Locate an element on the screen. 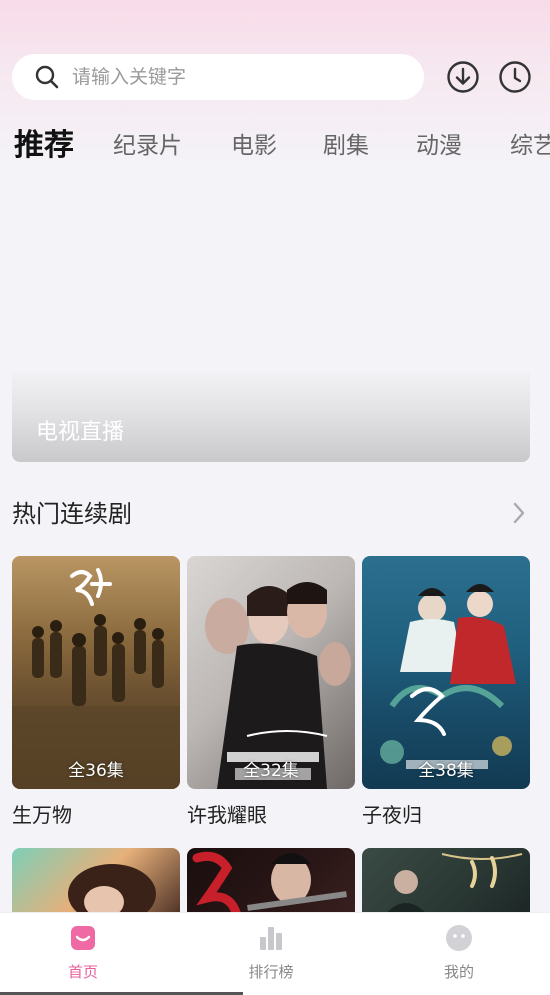 Image resolution: width=550 pixels, height=995 pixels. show-card: 全36集 生万物 is located at coordinates (96, 692).